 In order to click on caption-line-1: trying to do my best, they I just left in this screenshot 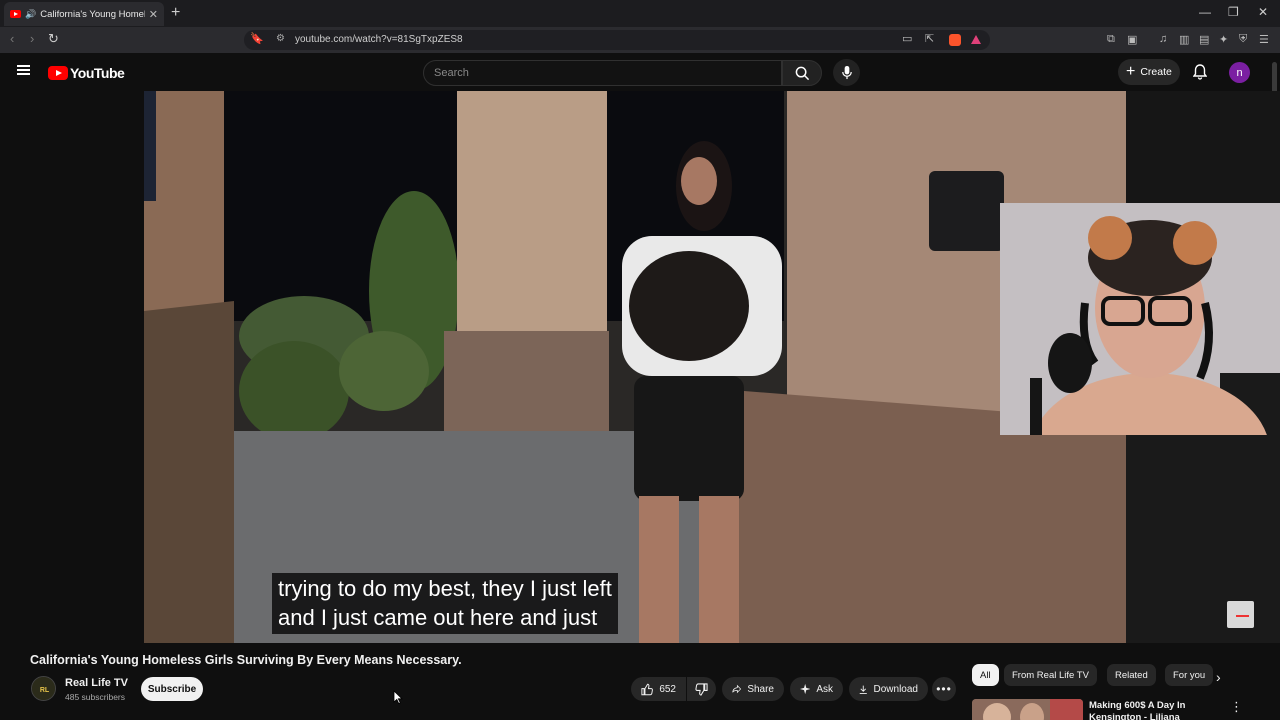, I will do `click(445, 588)`.